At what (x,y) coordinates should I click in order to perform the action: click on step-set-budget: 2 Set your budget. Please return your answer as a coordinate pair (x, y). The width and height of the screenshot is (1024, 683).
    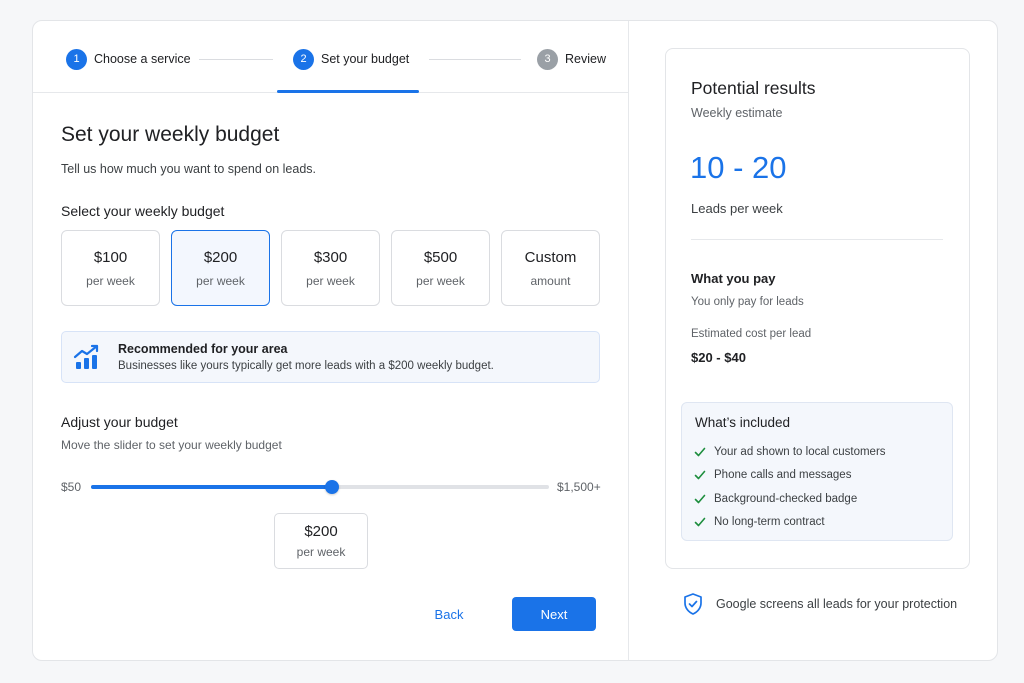
    Looking at the image, I should click on (351, 59).